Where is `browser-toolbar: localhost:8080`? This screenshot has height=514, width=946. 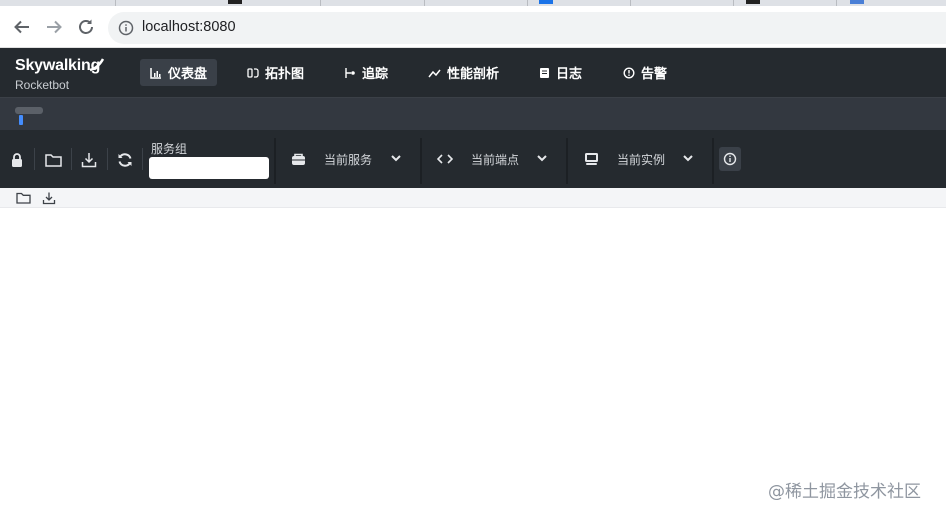
browser-toolbar: localhost:8080 is located at coordinates (473, 27).